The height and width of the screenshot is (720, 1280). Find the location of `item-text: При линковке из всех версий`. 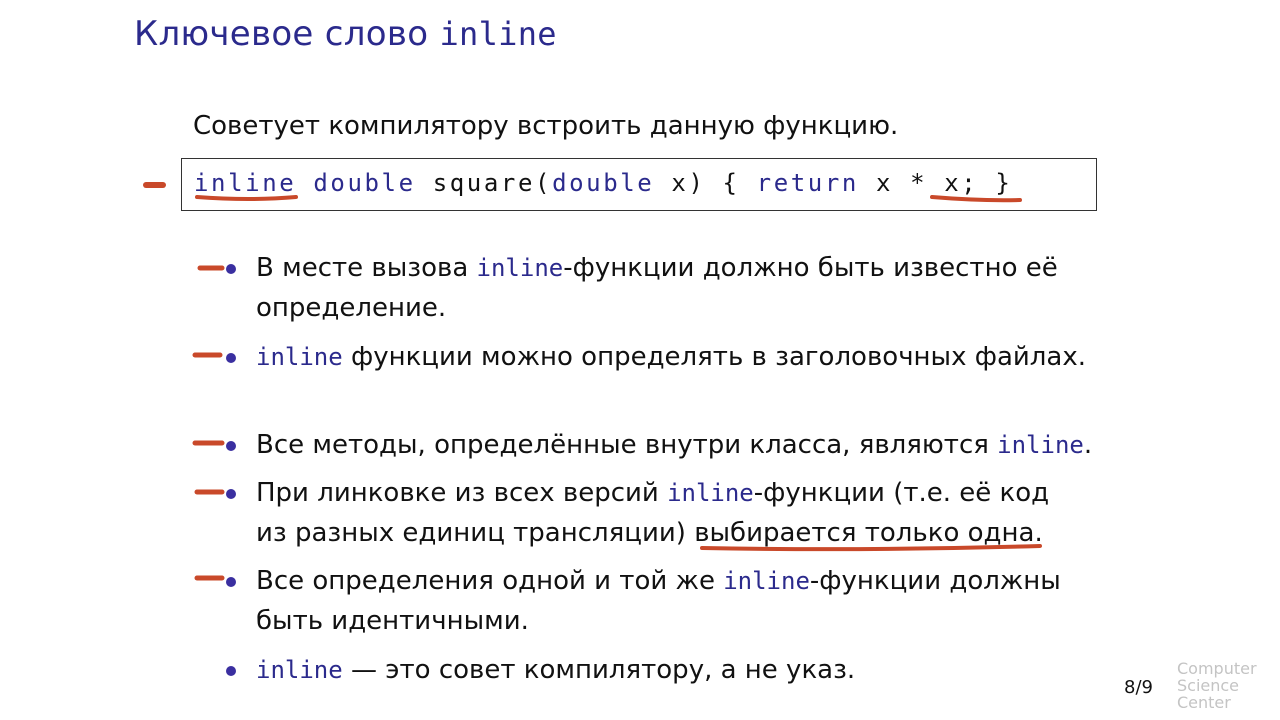

item-text: При линковке из всех версий is located at coordinates (462, 493).